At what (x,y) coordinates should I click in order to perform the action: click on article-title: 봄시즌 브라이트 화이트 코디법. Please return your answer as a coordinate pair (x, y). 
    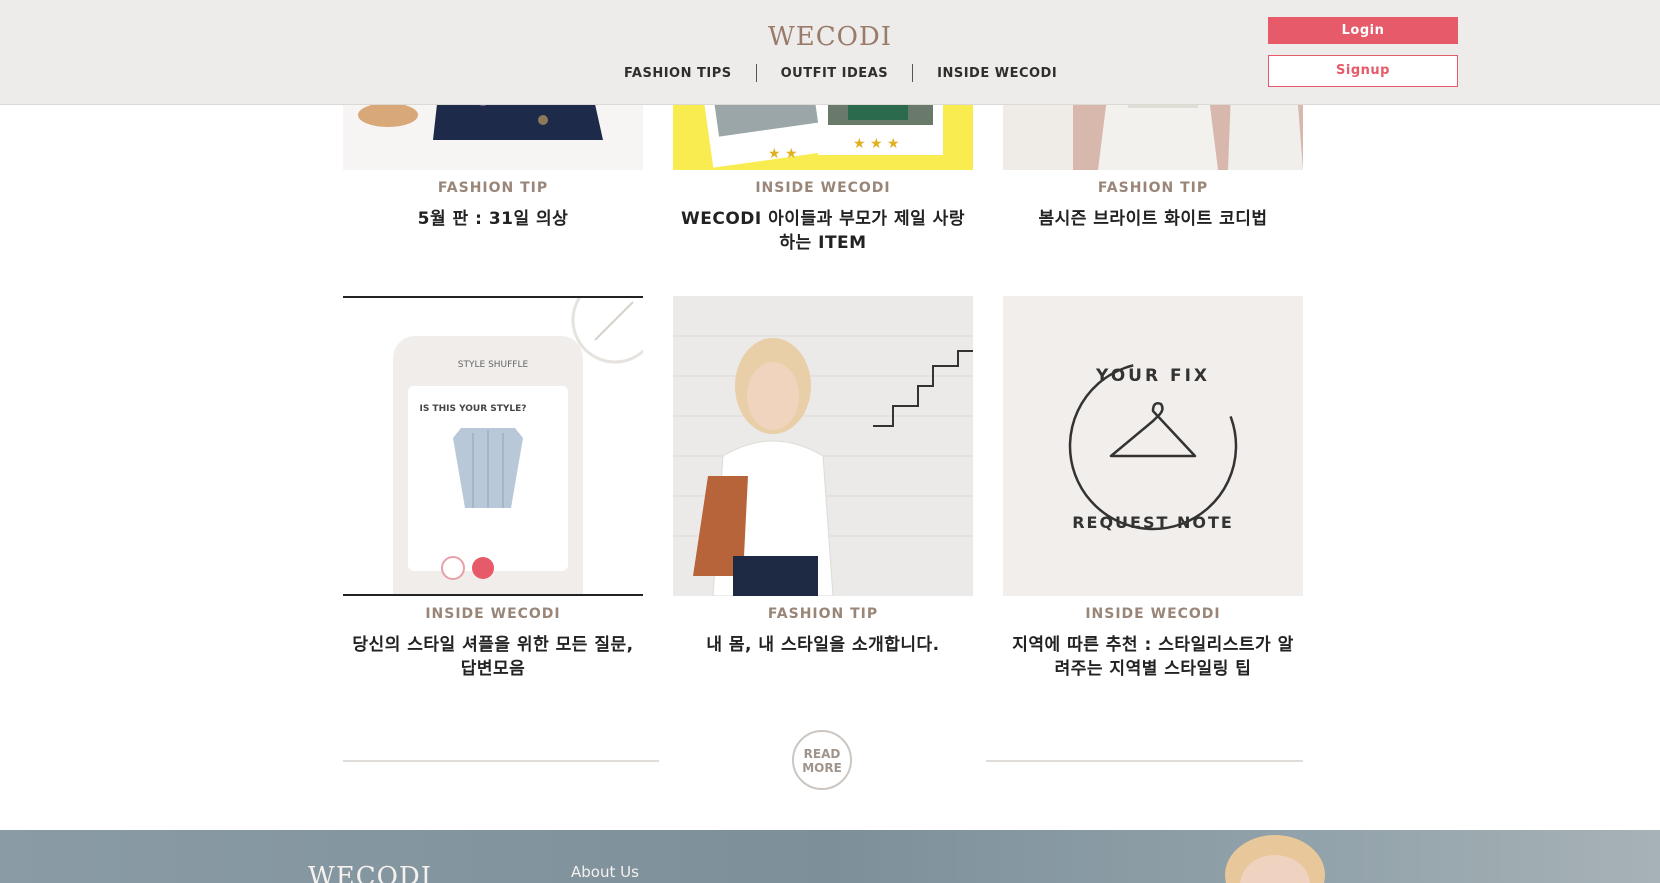
    Looking at the image, I should click on (1153, 219).